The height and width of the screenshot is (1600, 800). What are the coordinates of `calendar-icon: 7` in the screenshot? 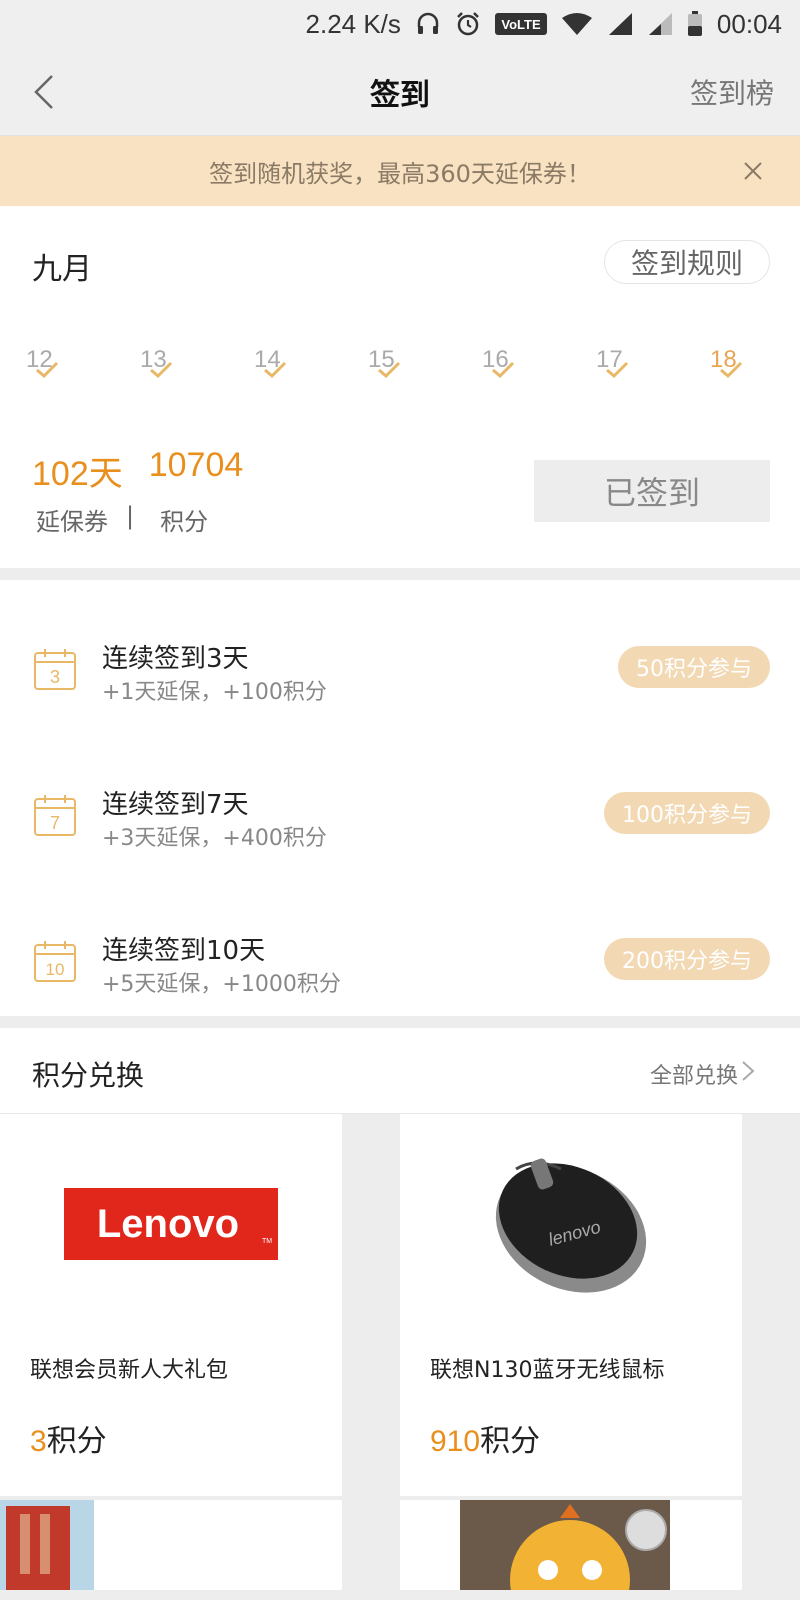 It's located at (55, 815).